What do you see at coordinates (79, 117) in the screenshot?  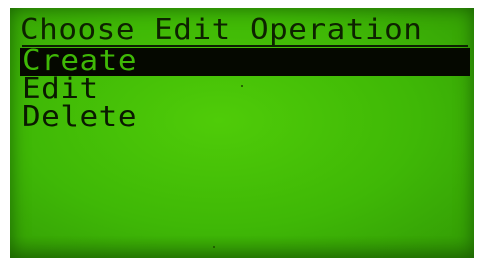 I see `menu-item-label: Delete` at bounding box center [79, 117].